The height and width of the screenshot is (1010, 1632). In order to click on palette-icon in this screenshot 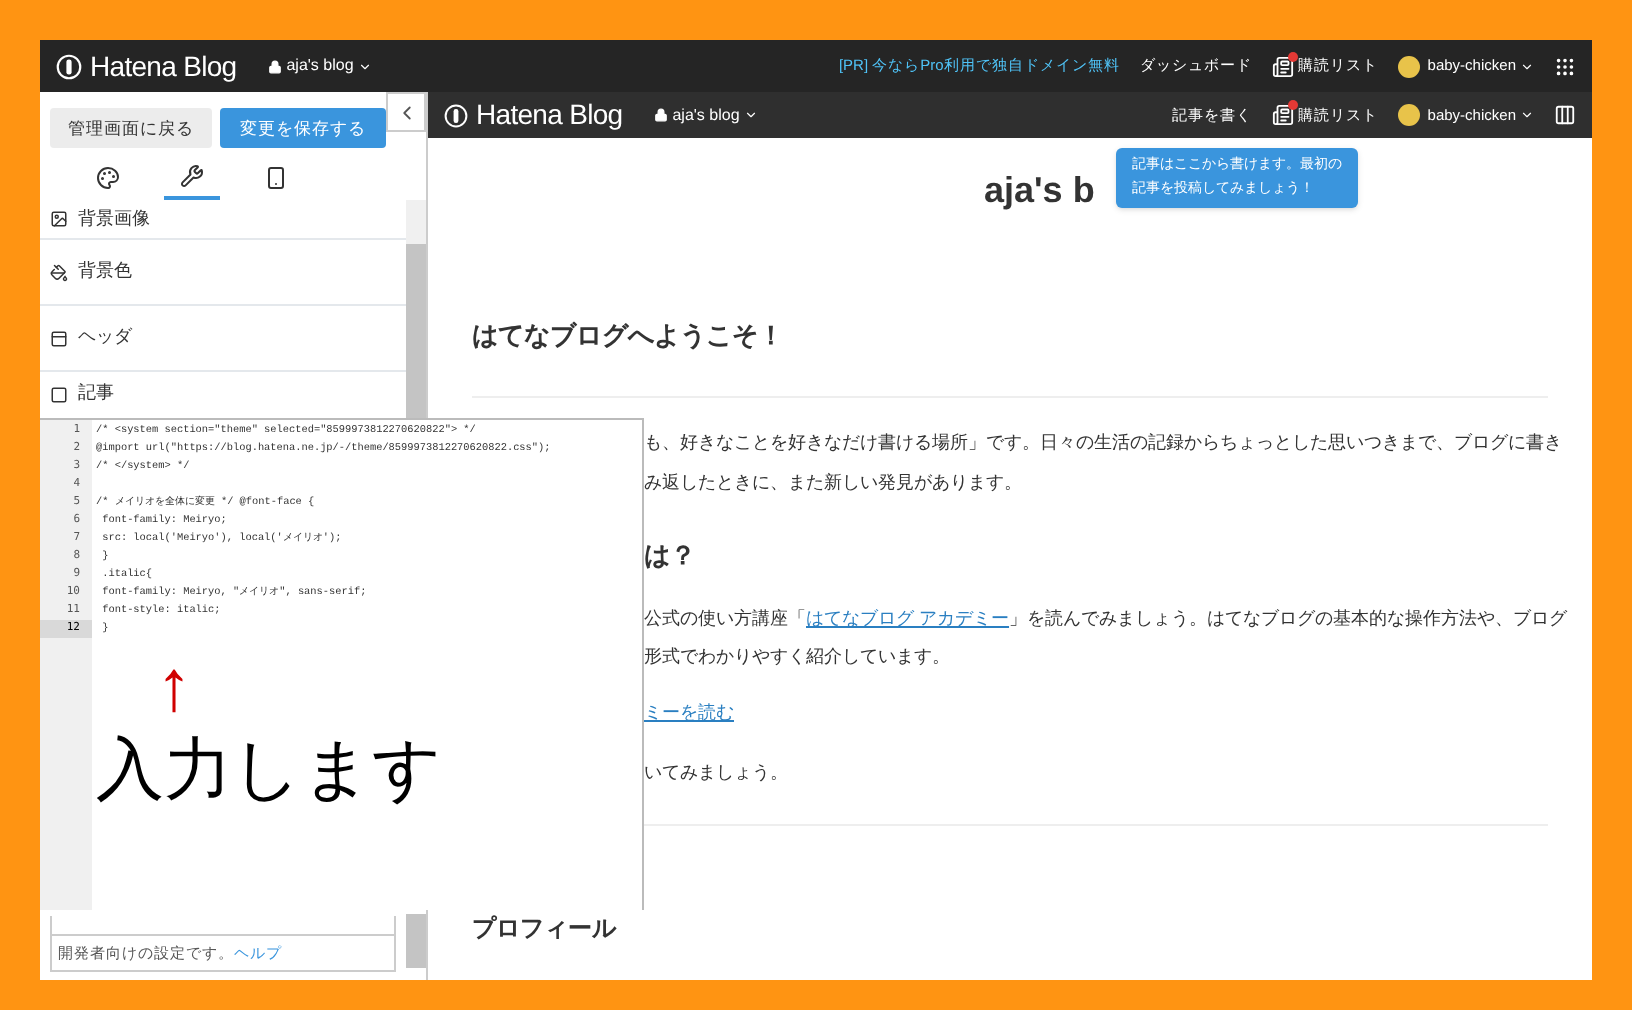, I will do `click(108, 178)`.